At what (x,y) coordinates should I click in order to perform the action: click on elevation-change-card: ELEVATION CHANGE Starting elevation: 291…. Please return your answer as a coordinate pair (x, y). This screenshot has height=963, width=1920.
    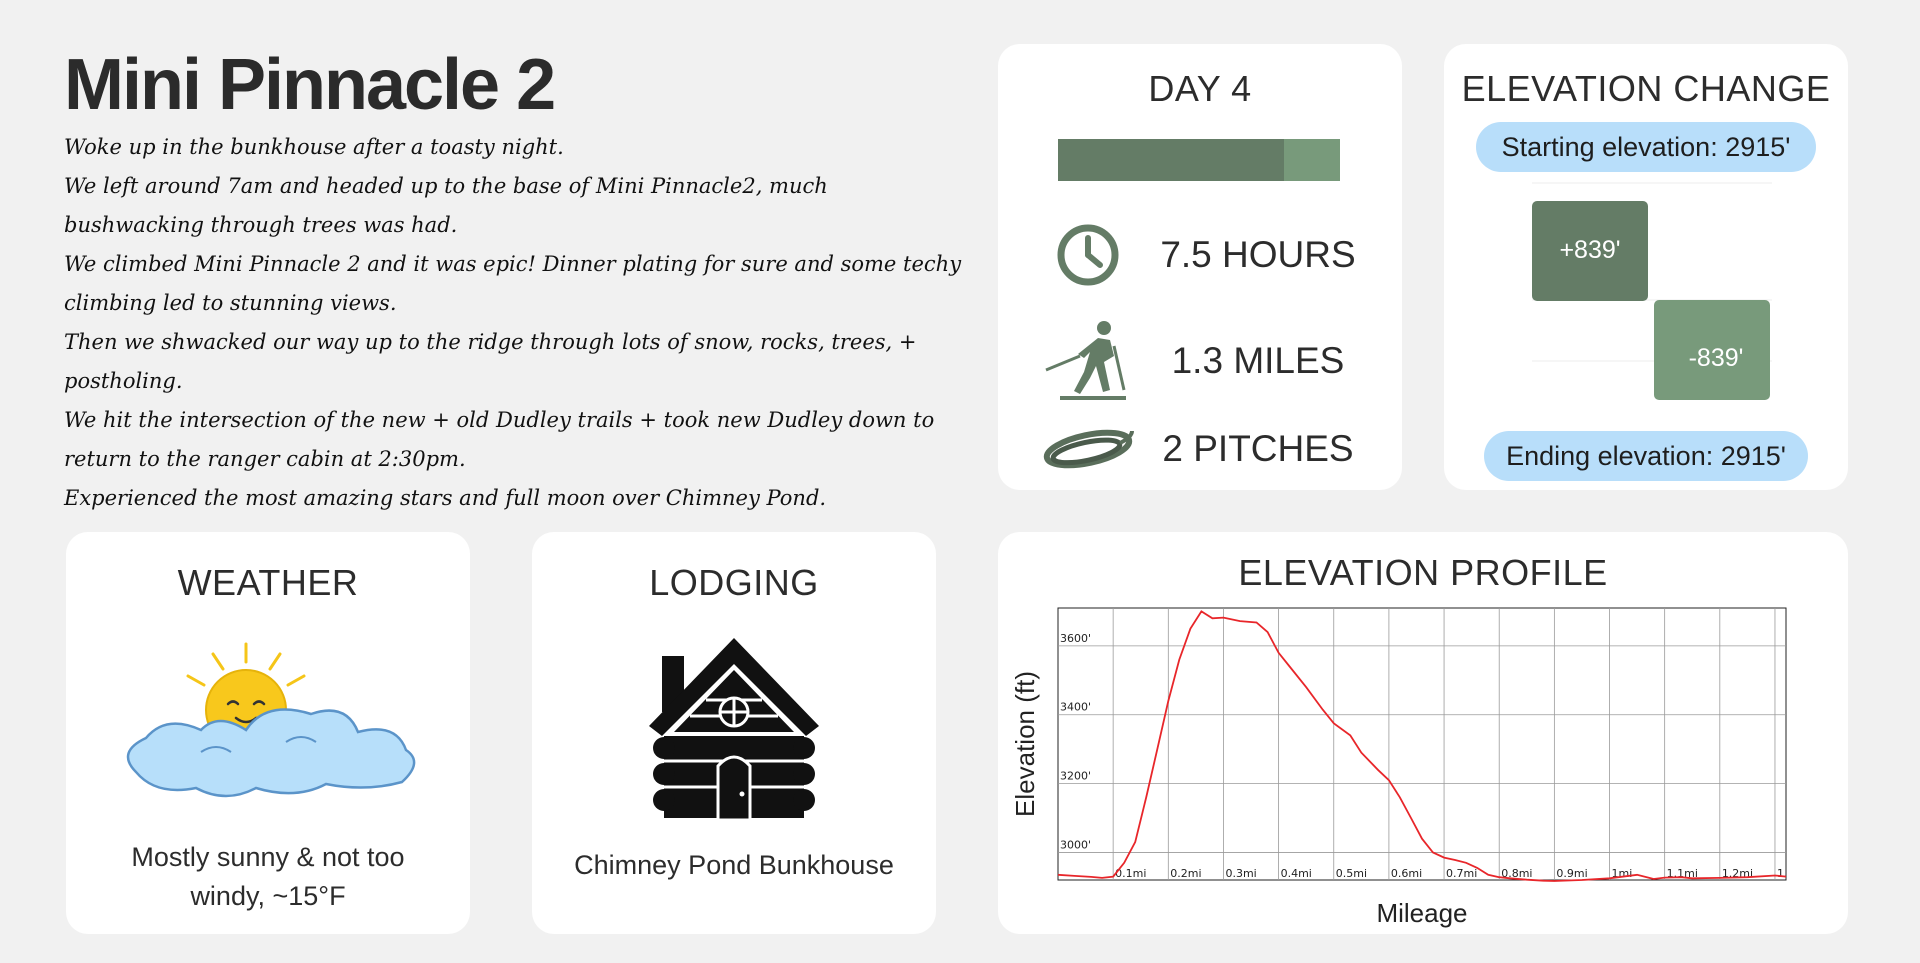
    Looking at the image, I should click on (1646, 267).